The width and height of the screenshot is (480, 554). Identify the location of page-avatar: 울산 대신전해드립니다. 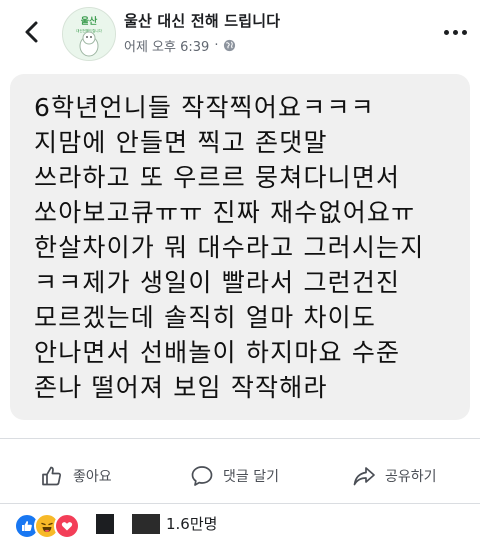
(89, 34).